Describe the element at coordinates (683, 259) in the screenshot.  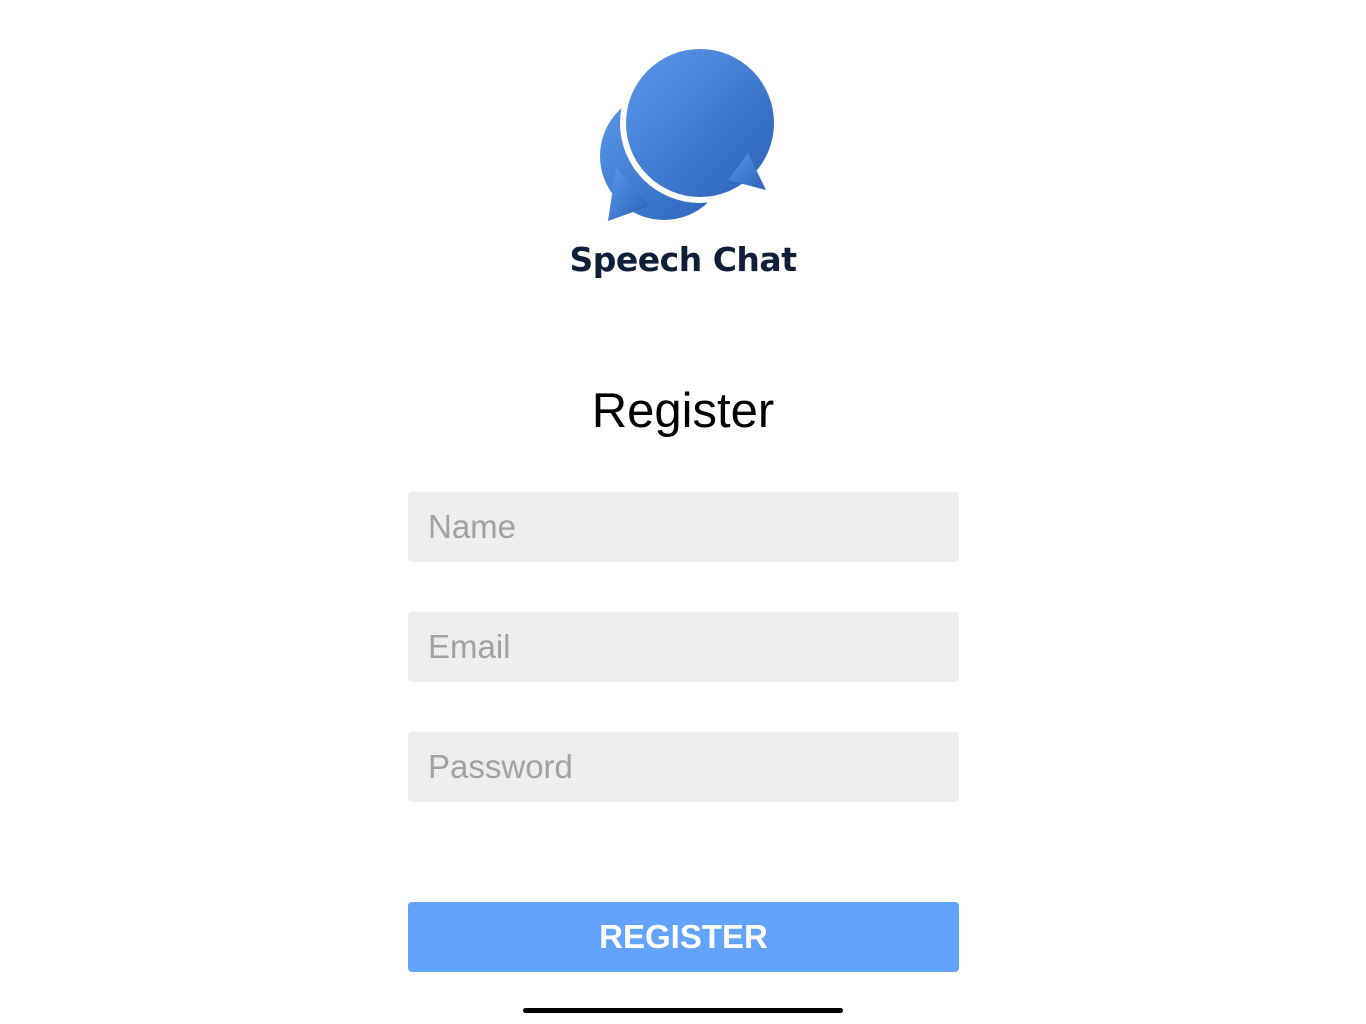
I see `brand-name: Speech Chat` at that location.